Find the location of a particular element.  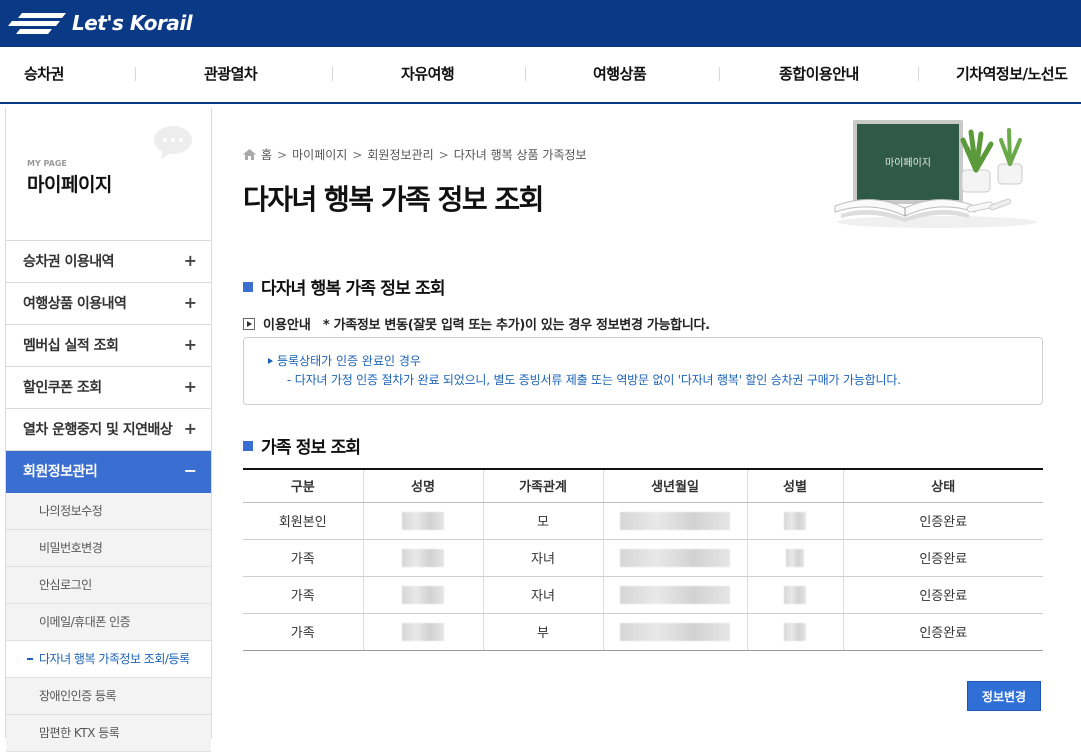

submenu-item-email-phone-auth: 이메일/휴대폰 인증 is located at coordinates (108, 622).